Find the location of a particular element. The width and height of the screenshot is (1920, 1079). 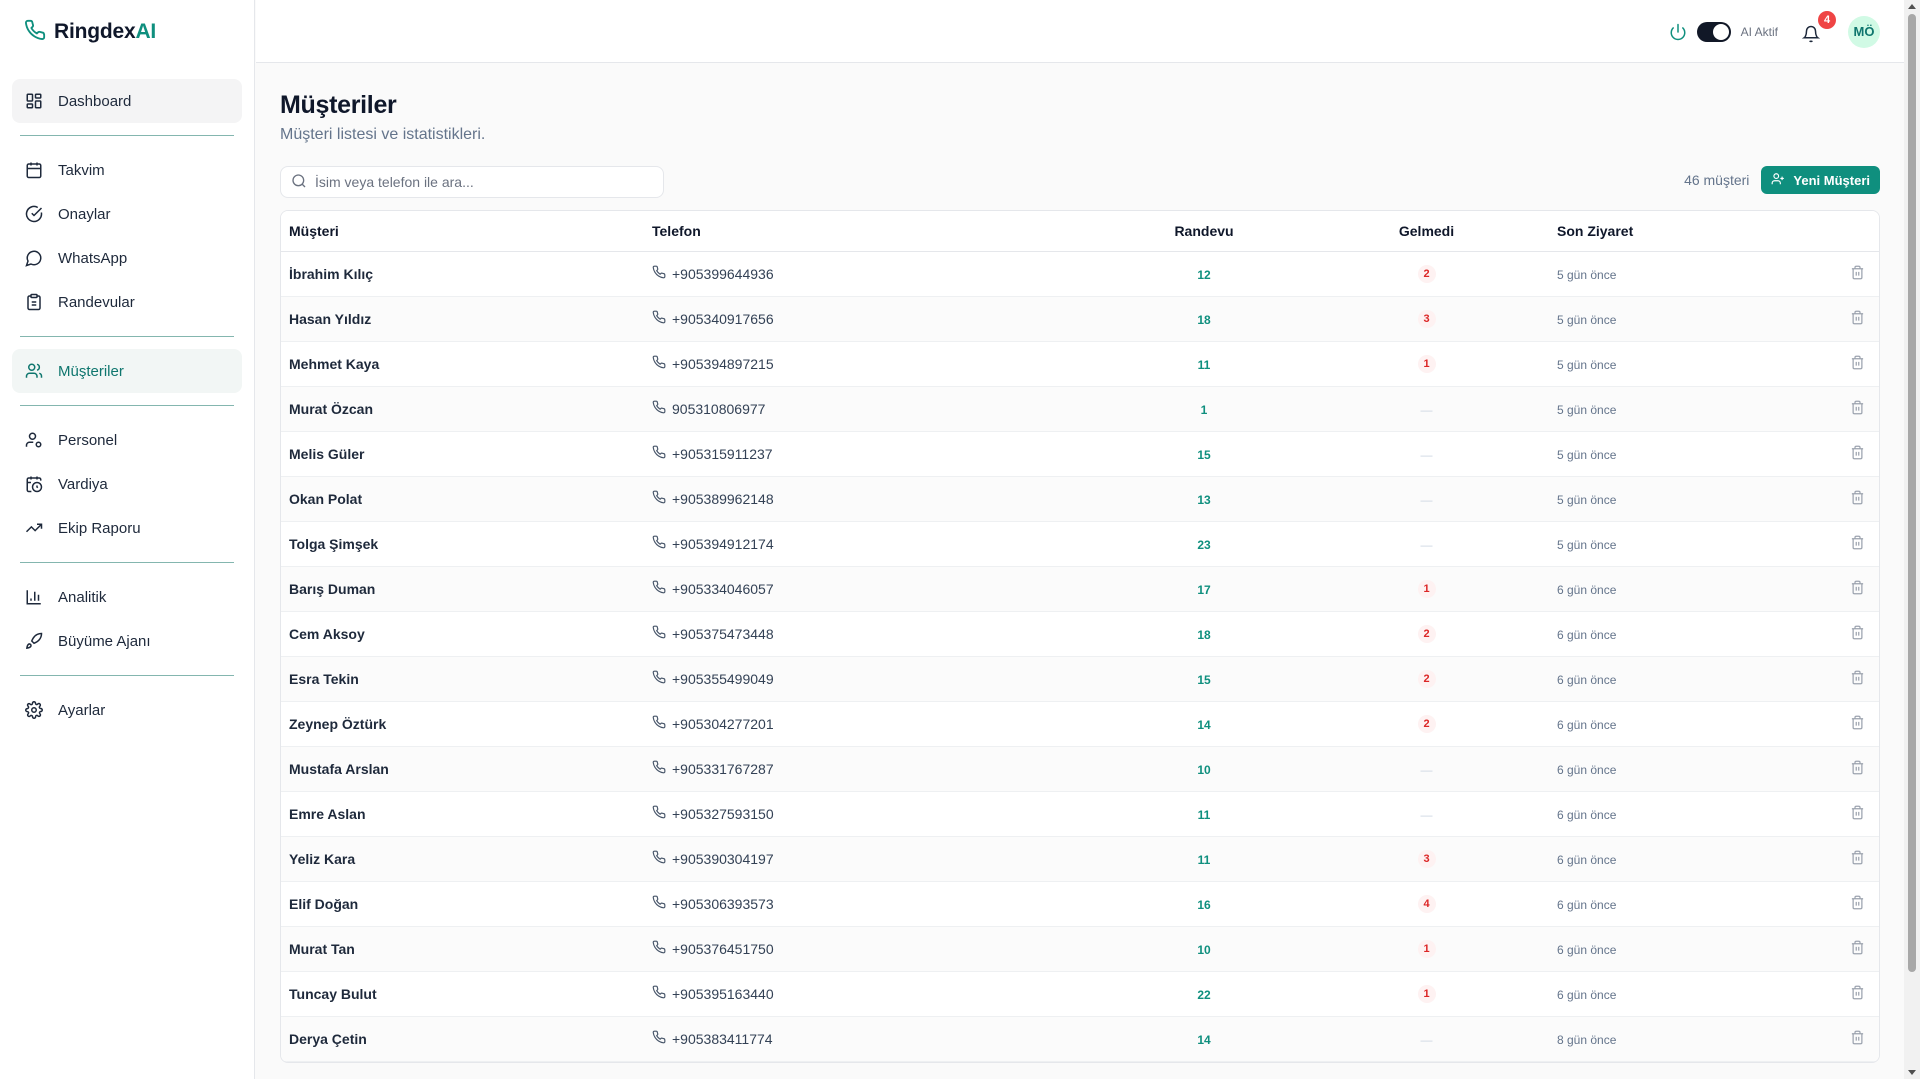

phone-number: +905355499049 is located at coordinates (723, 679).